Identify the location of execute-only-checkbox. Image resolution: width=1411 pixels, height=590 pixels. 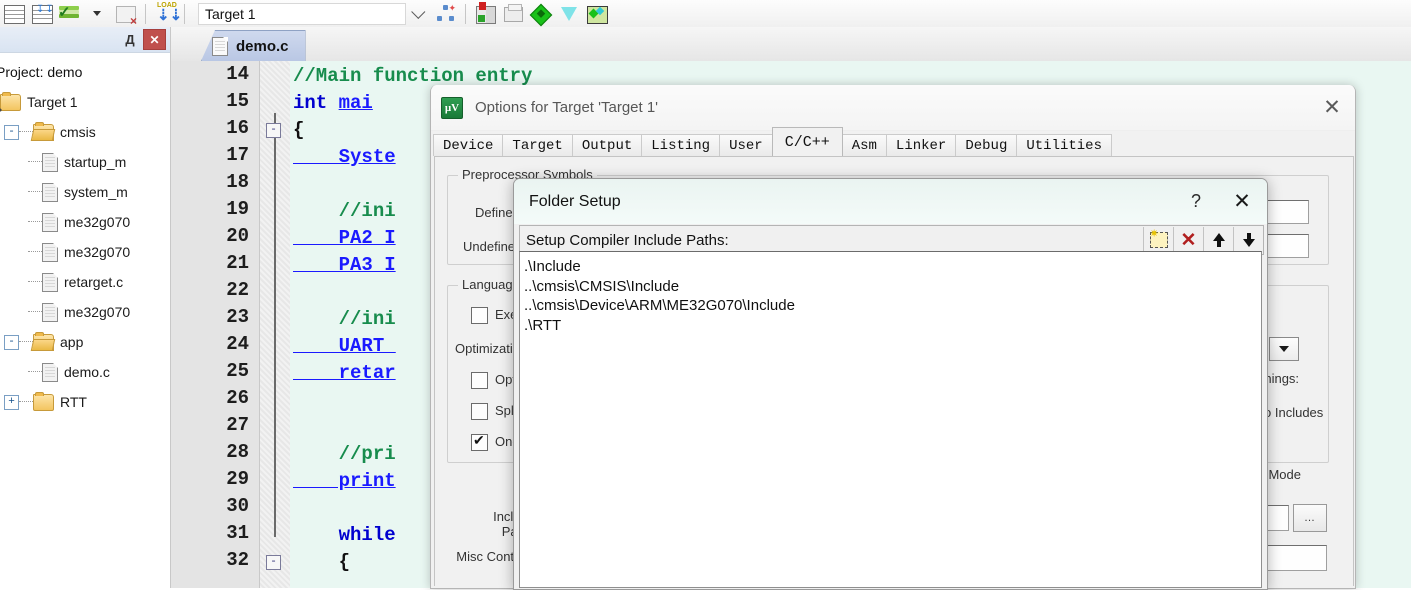
(479, 315).